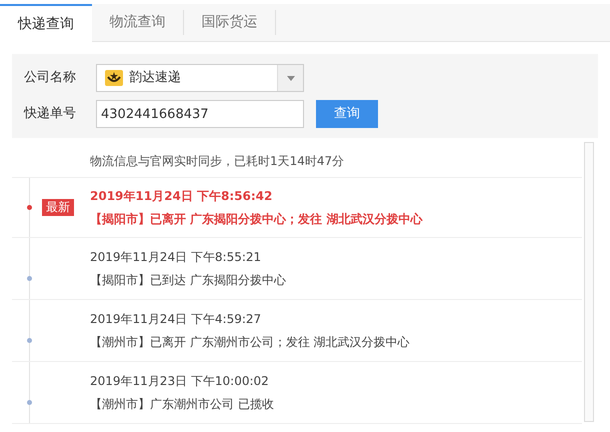 The height and width of the screenshot is (432, 610). Describe the element at coordinates (138, 22) in the screenshot. I see `tab: 物流查询` at that location.